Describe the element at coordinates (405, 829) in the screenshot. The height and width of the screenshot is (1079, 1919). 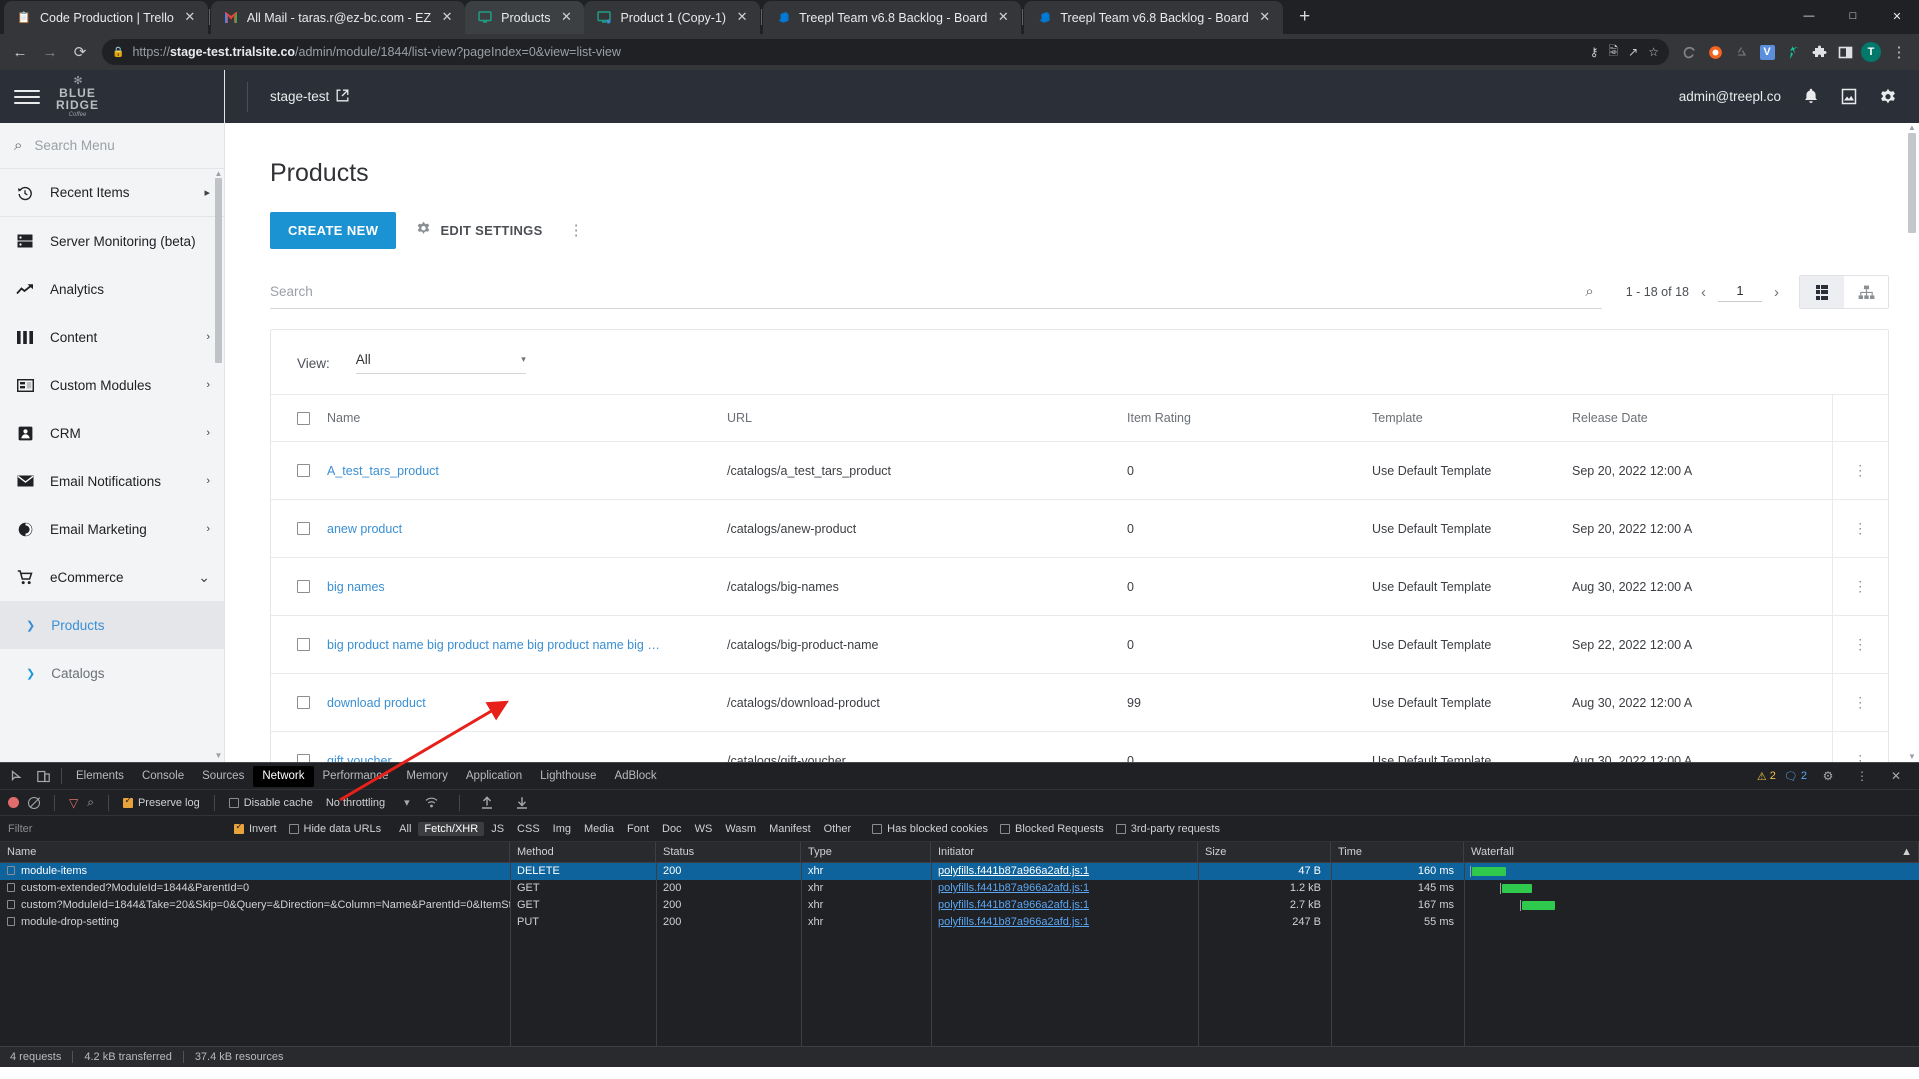
I see `filter-type-all: All` at that location.